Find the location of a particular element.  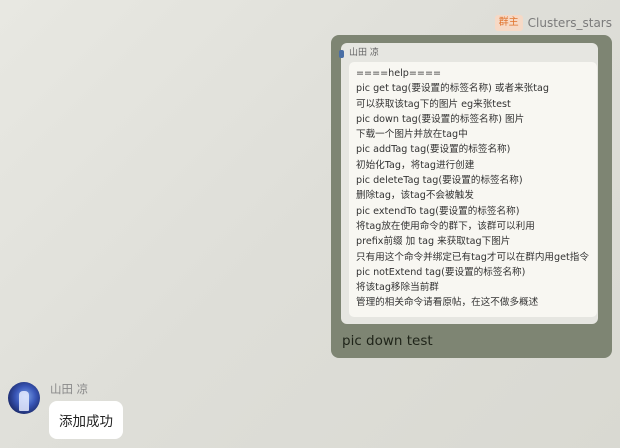

help-line: pic get tag(要设置的标签名称) 或者来张tag is located at coordinates (453, 89).